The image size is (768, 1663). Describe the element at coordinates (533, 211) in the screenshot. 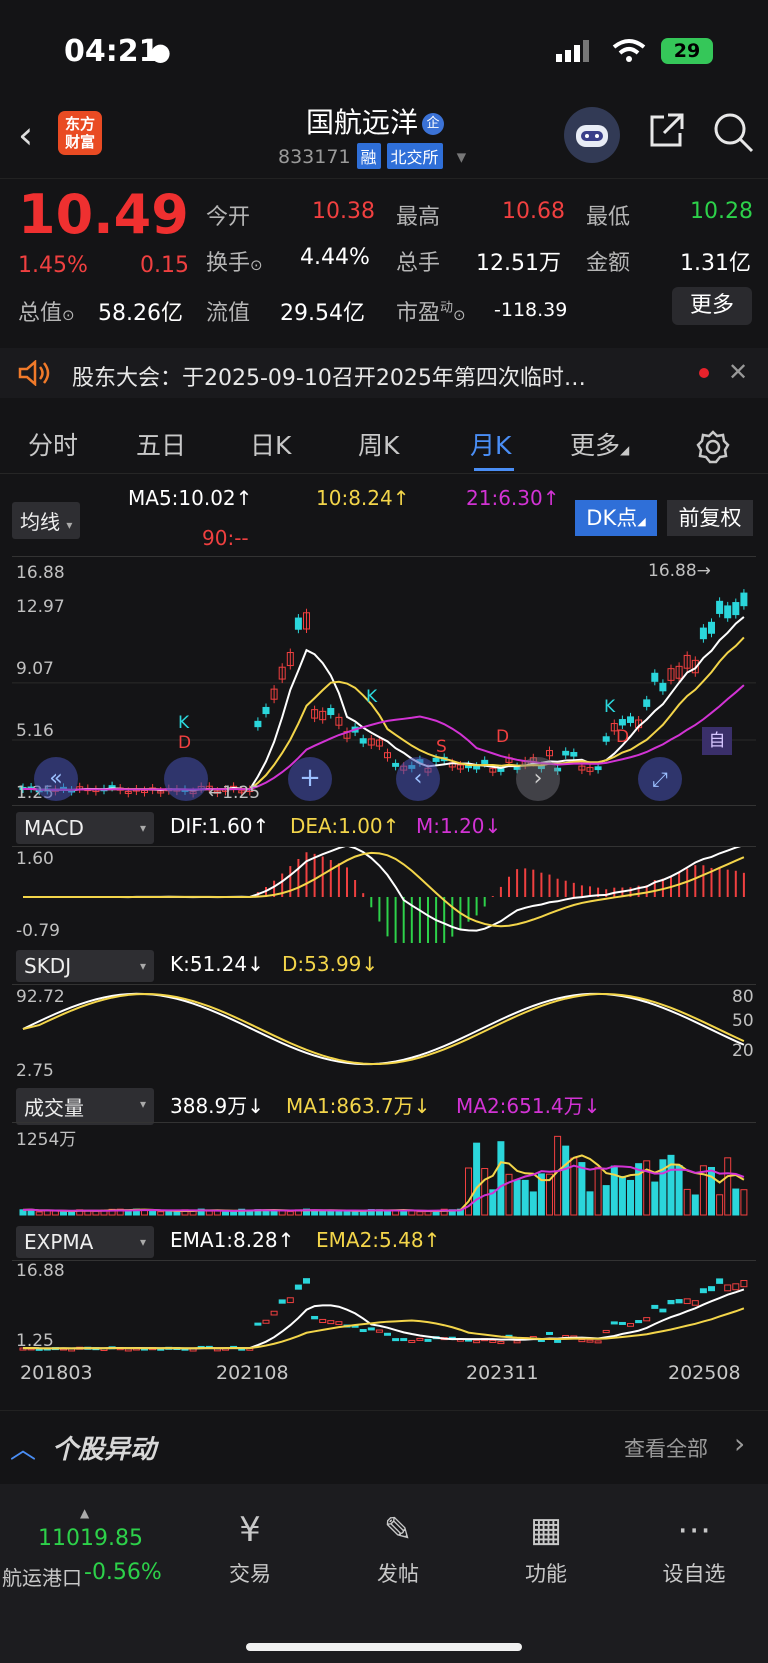

I see `high-value: 10.68` at that location.